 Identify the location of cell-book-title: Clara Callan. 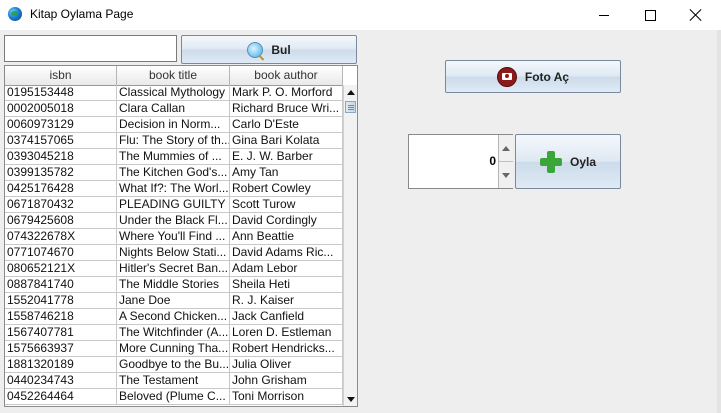
(173, 109).